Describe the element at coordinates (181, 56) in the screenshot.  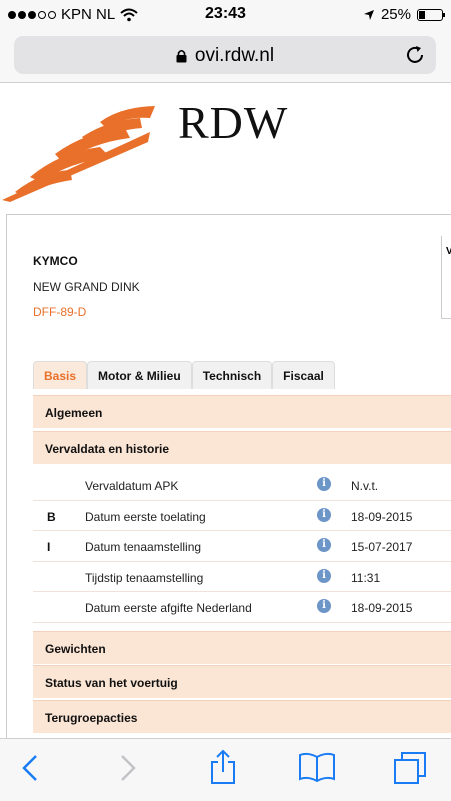
I see `lock-icon` at that location.